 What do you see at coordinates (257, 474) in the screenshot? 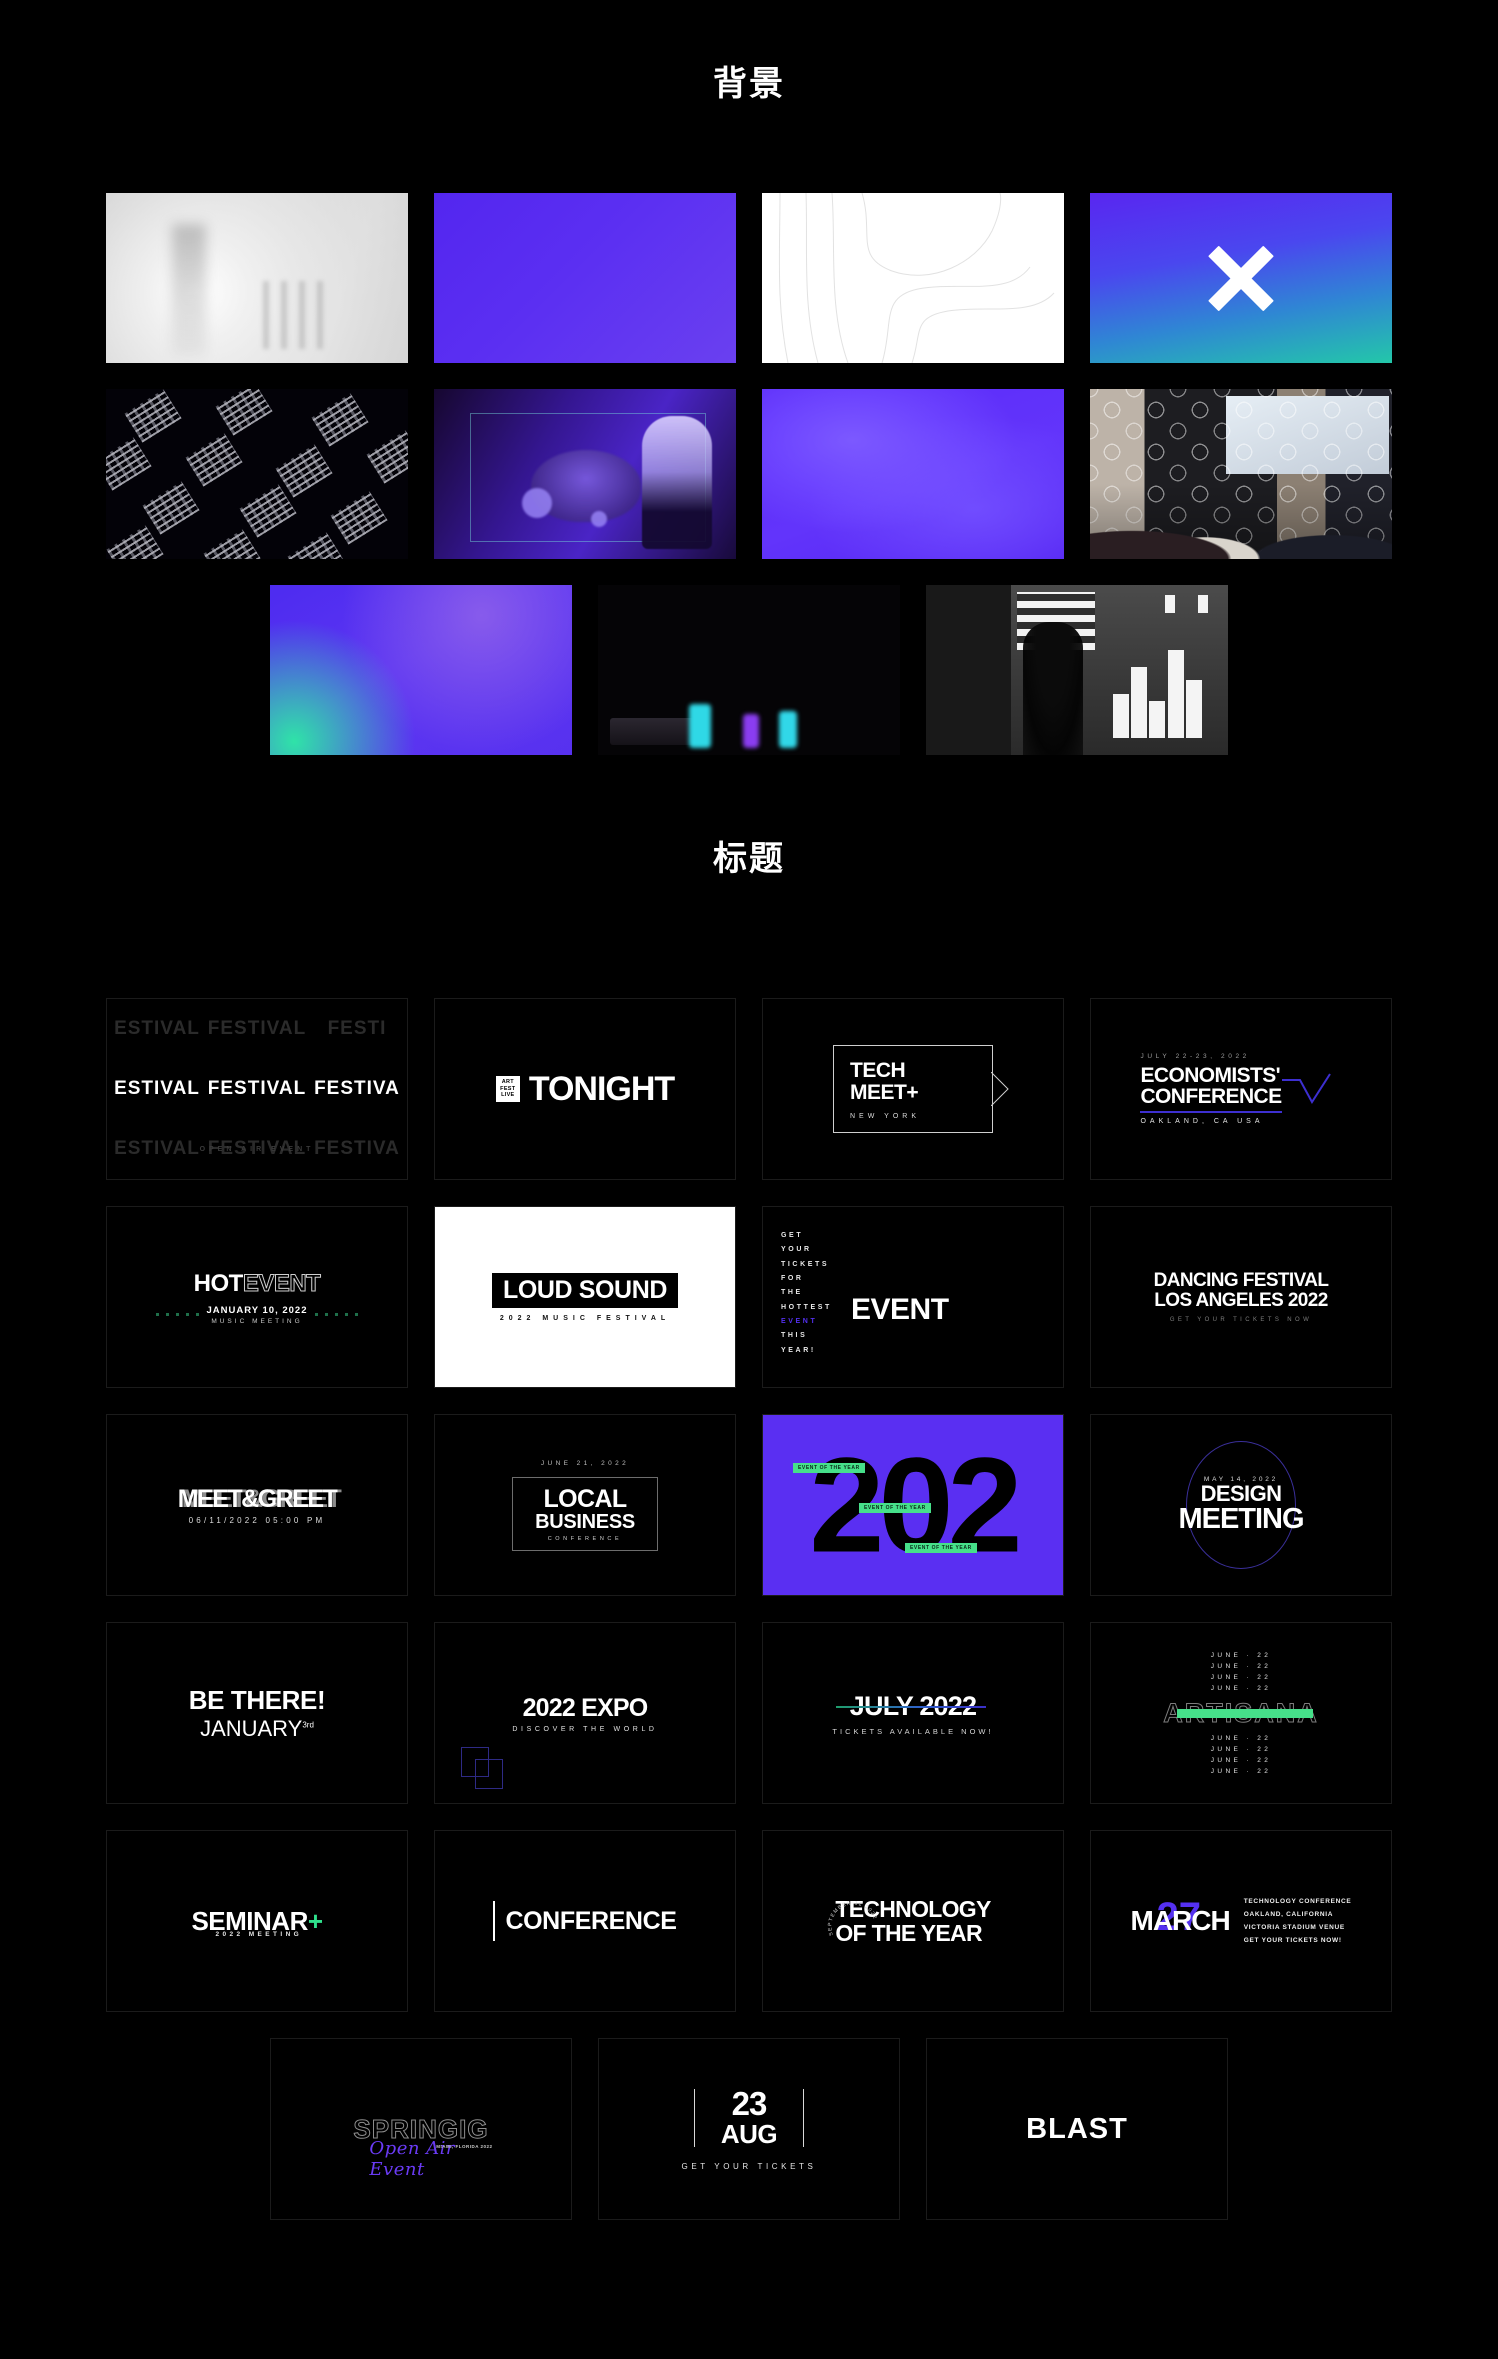
I see `background-thumb-dark-tile-pattern` at bounding box center [257, 474].